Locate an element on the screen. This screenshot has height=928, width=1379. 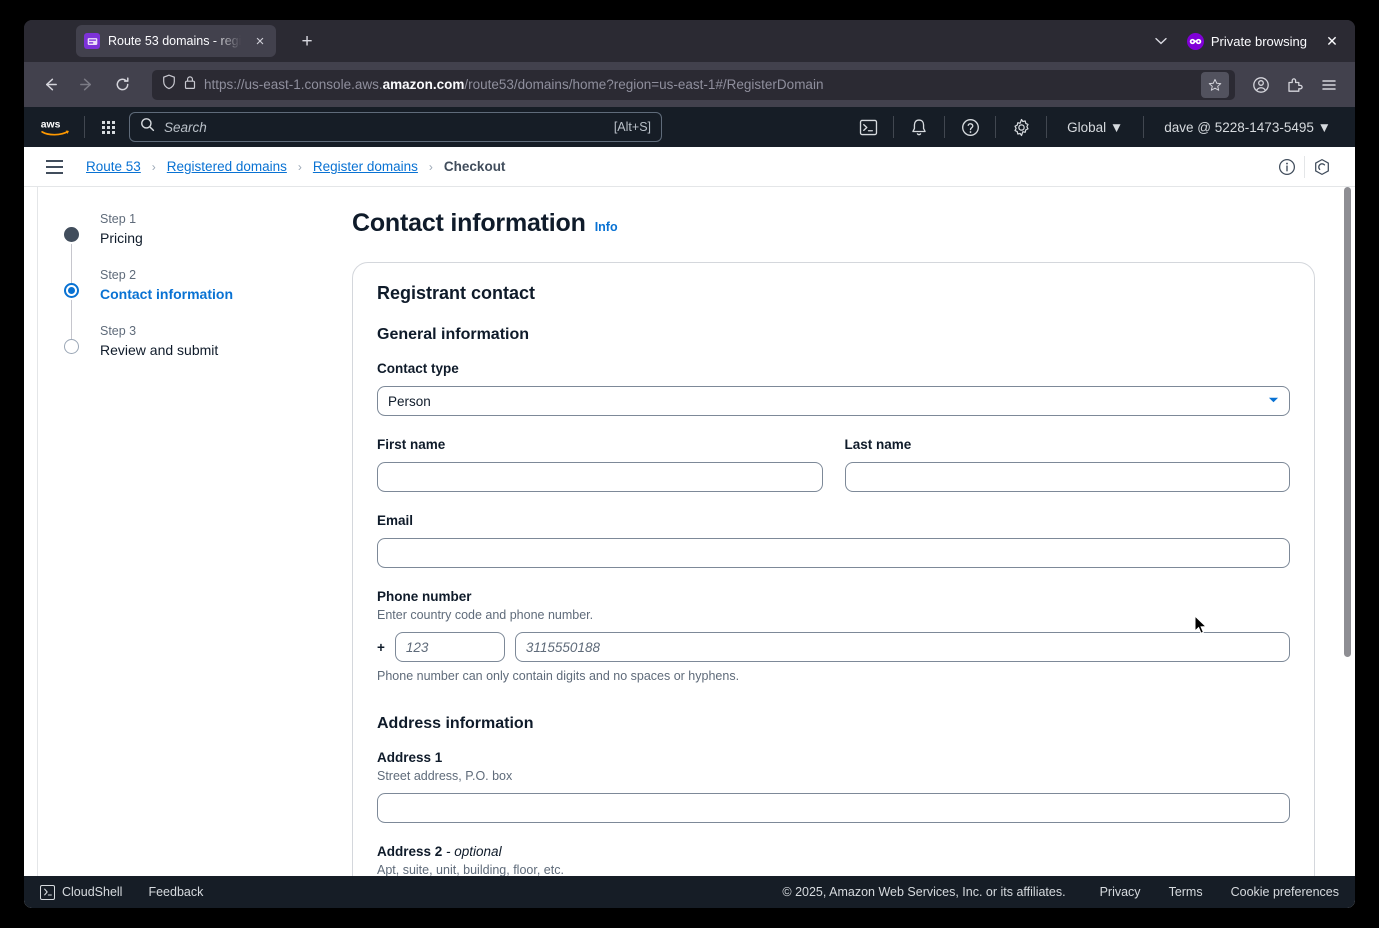
private-browsing-label: Private browsing is located at coordinates (1258, 41).